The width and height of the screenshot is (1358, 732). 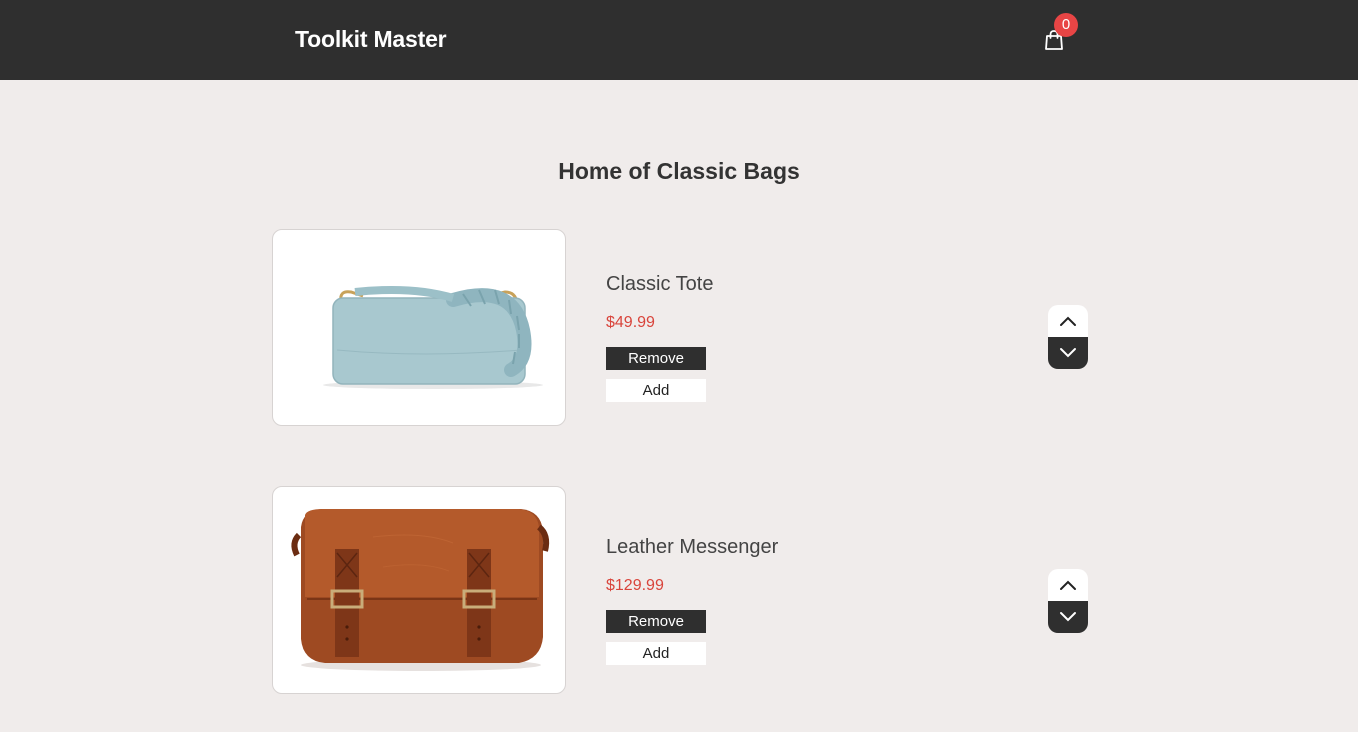 What do you see at coordinates (679, 171) in the screenshot?
I see `page-title: Home of Classic Bags` at bounding box center [679, 171].